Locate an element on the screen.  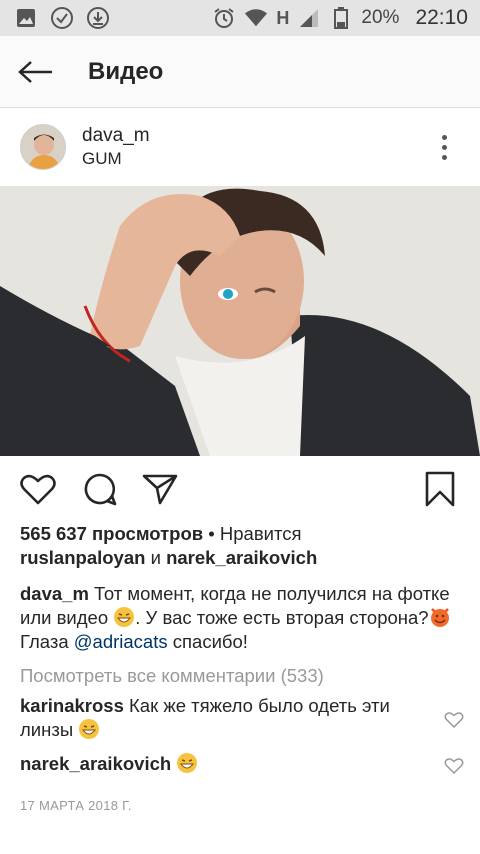
liked-by-line: ruslanpaloyan и narek_araikovich is located at coordinates (243, 558).